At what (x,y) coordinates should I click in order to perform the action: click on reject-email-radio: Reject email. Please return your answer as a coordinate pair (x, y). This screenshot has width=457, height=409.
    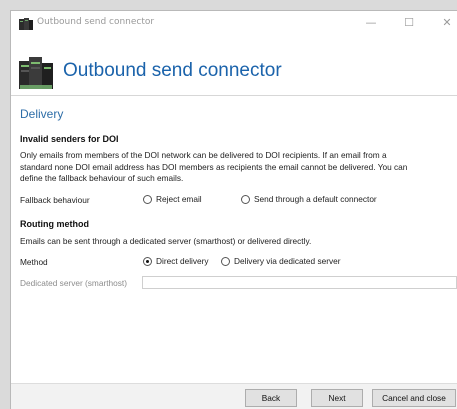
    Looking at the image, I should click on (172, 199).